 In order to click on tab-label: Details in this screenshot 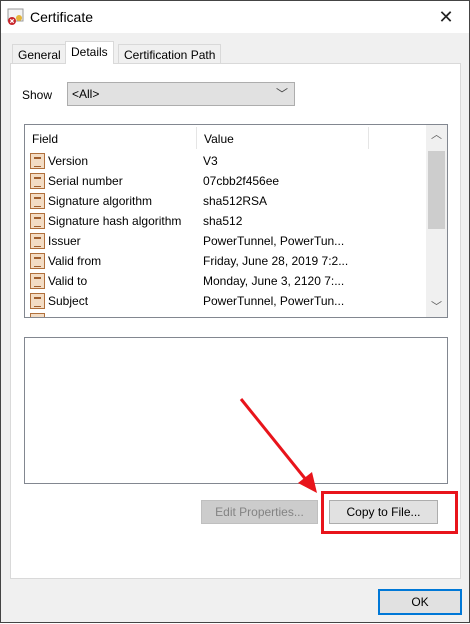, I will do `click(89, 52)`.